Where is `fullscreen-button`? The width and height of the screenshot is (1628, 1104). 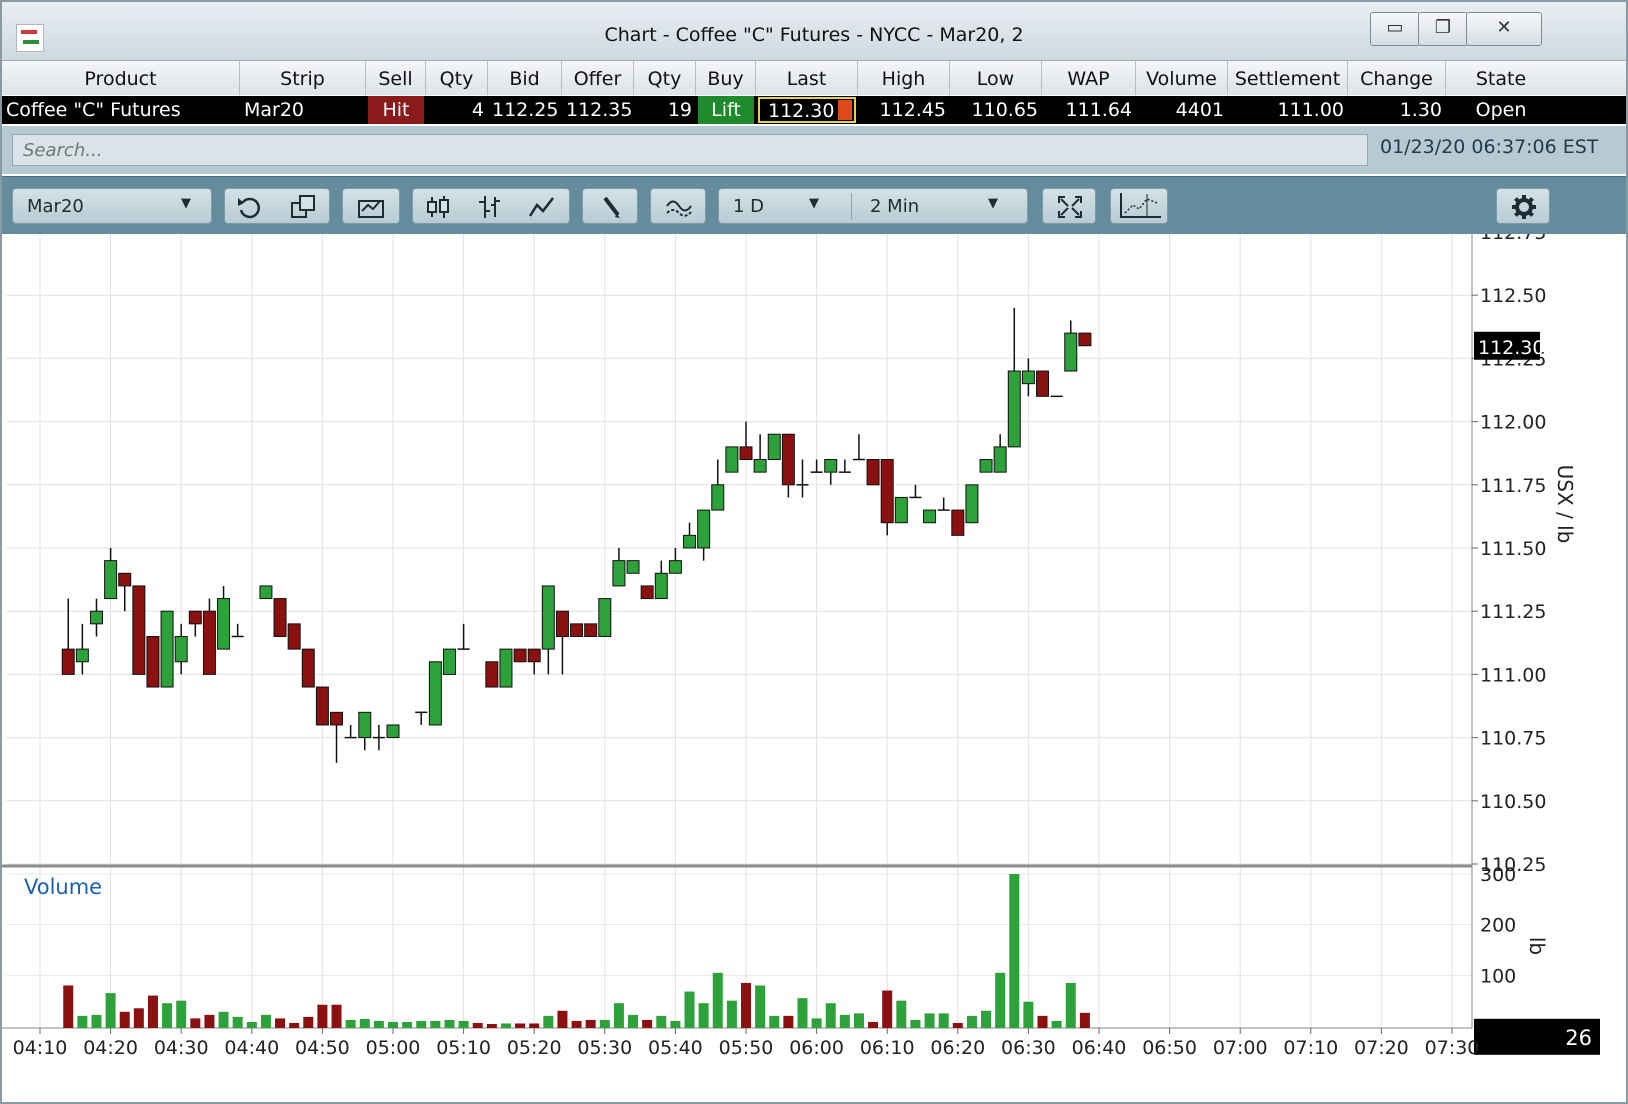
fullscreen-button is located at coordinates (1069, 206).